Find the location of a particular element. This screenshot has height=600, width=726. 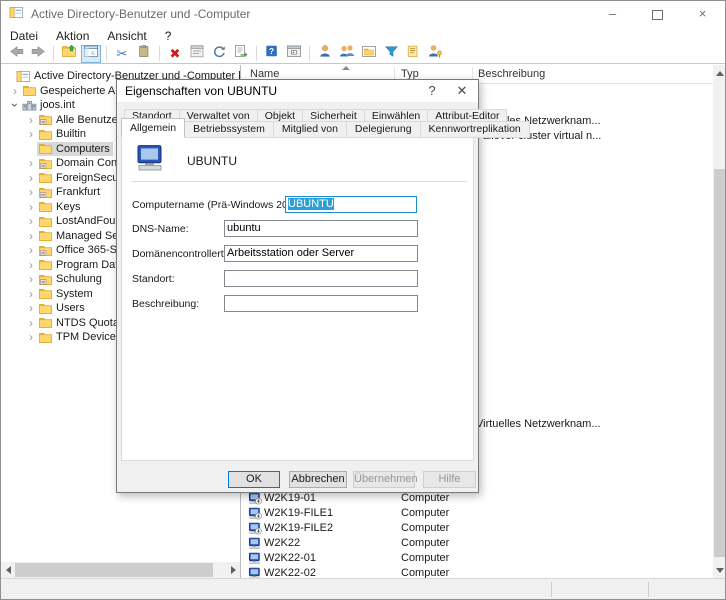

toolbar-button-help: ? is located at coordinates (272, 54).